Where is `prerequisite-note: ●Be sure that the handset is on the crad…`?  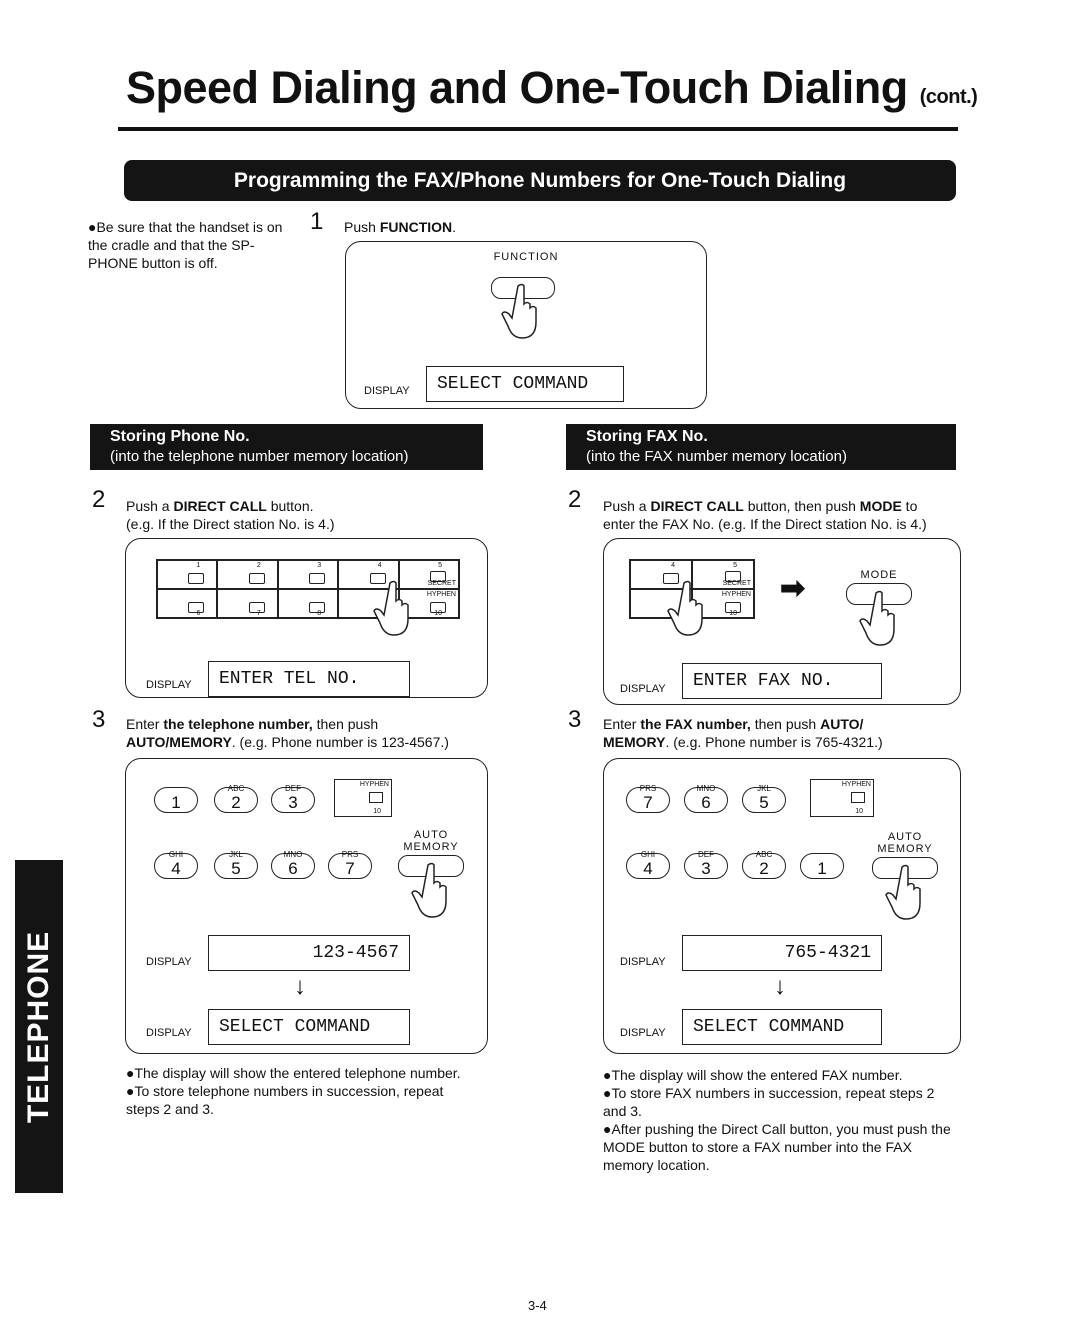
prerequisite-note: ●Be sure that the handset is on the crad… is located at coordinates (185, 245).